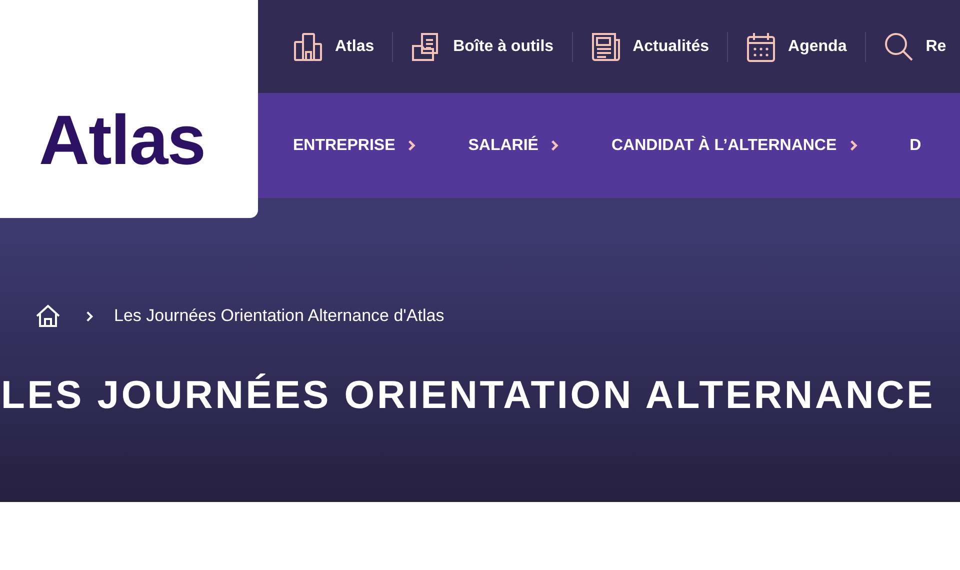 This screenshot has height=570, width=960. What do you see at coordinates (89, 316) in the screenshot?
I see `chevron-icon` at bounding box center [89, 316].